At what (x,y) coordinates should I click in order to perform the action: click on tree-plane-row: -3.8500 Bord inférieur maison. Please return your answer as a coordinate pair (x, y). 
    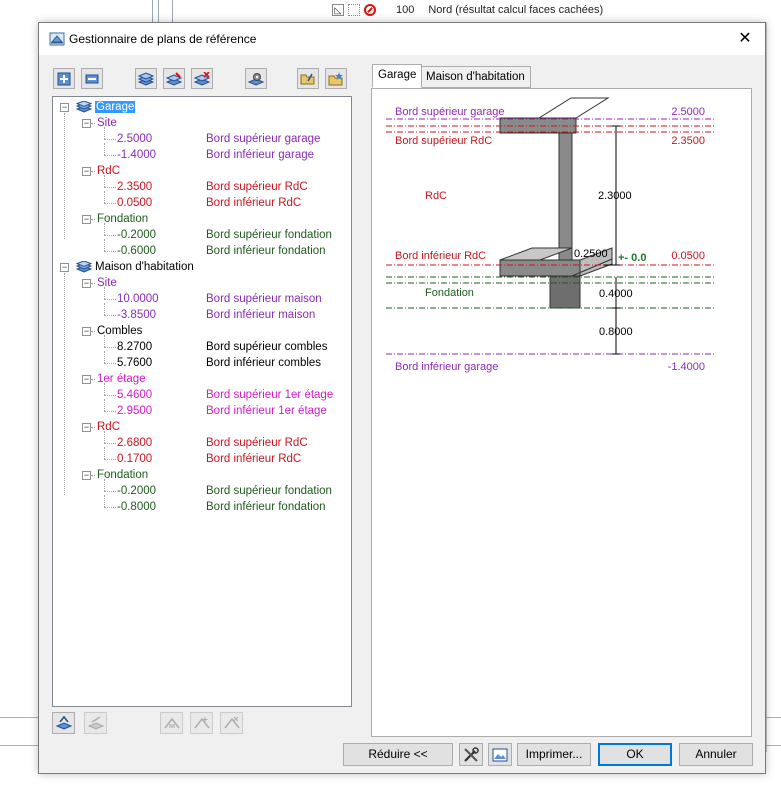
    Looking at the image, I should click on (202, 315).